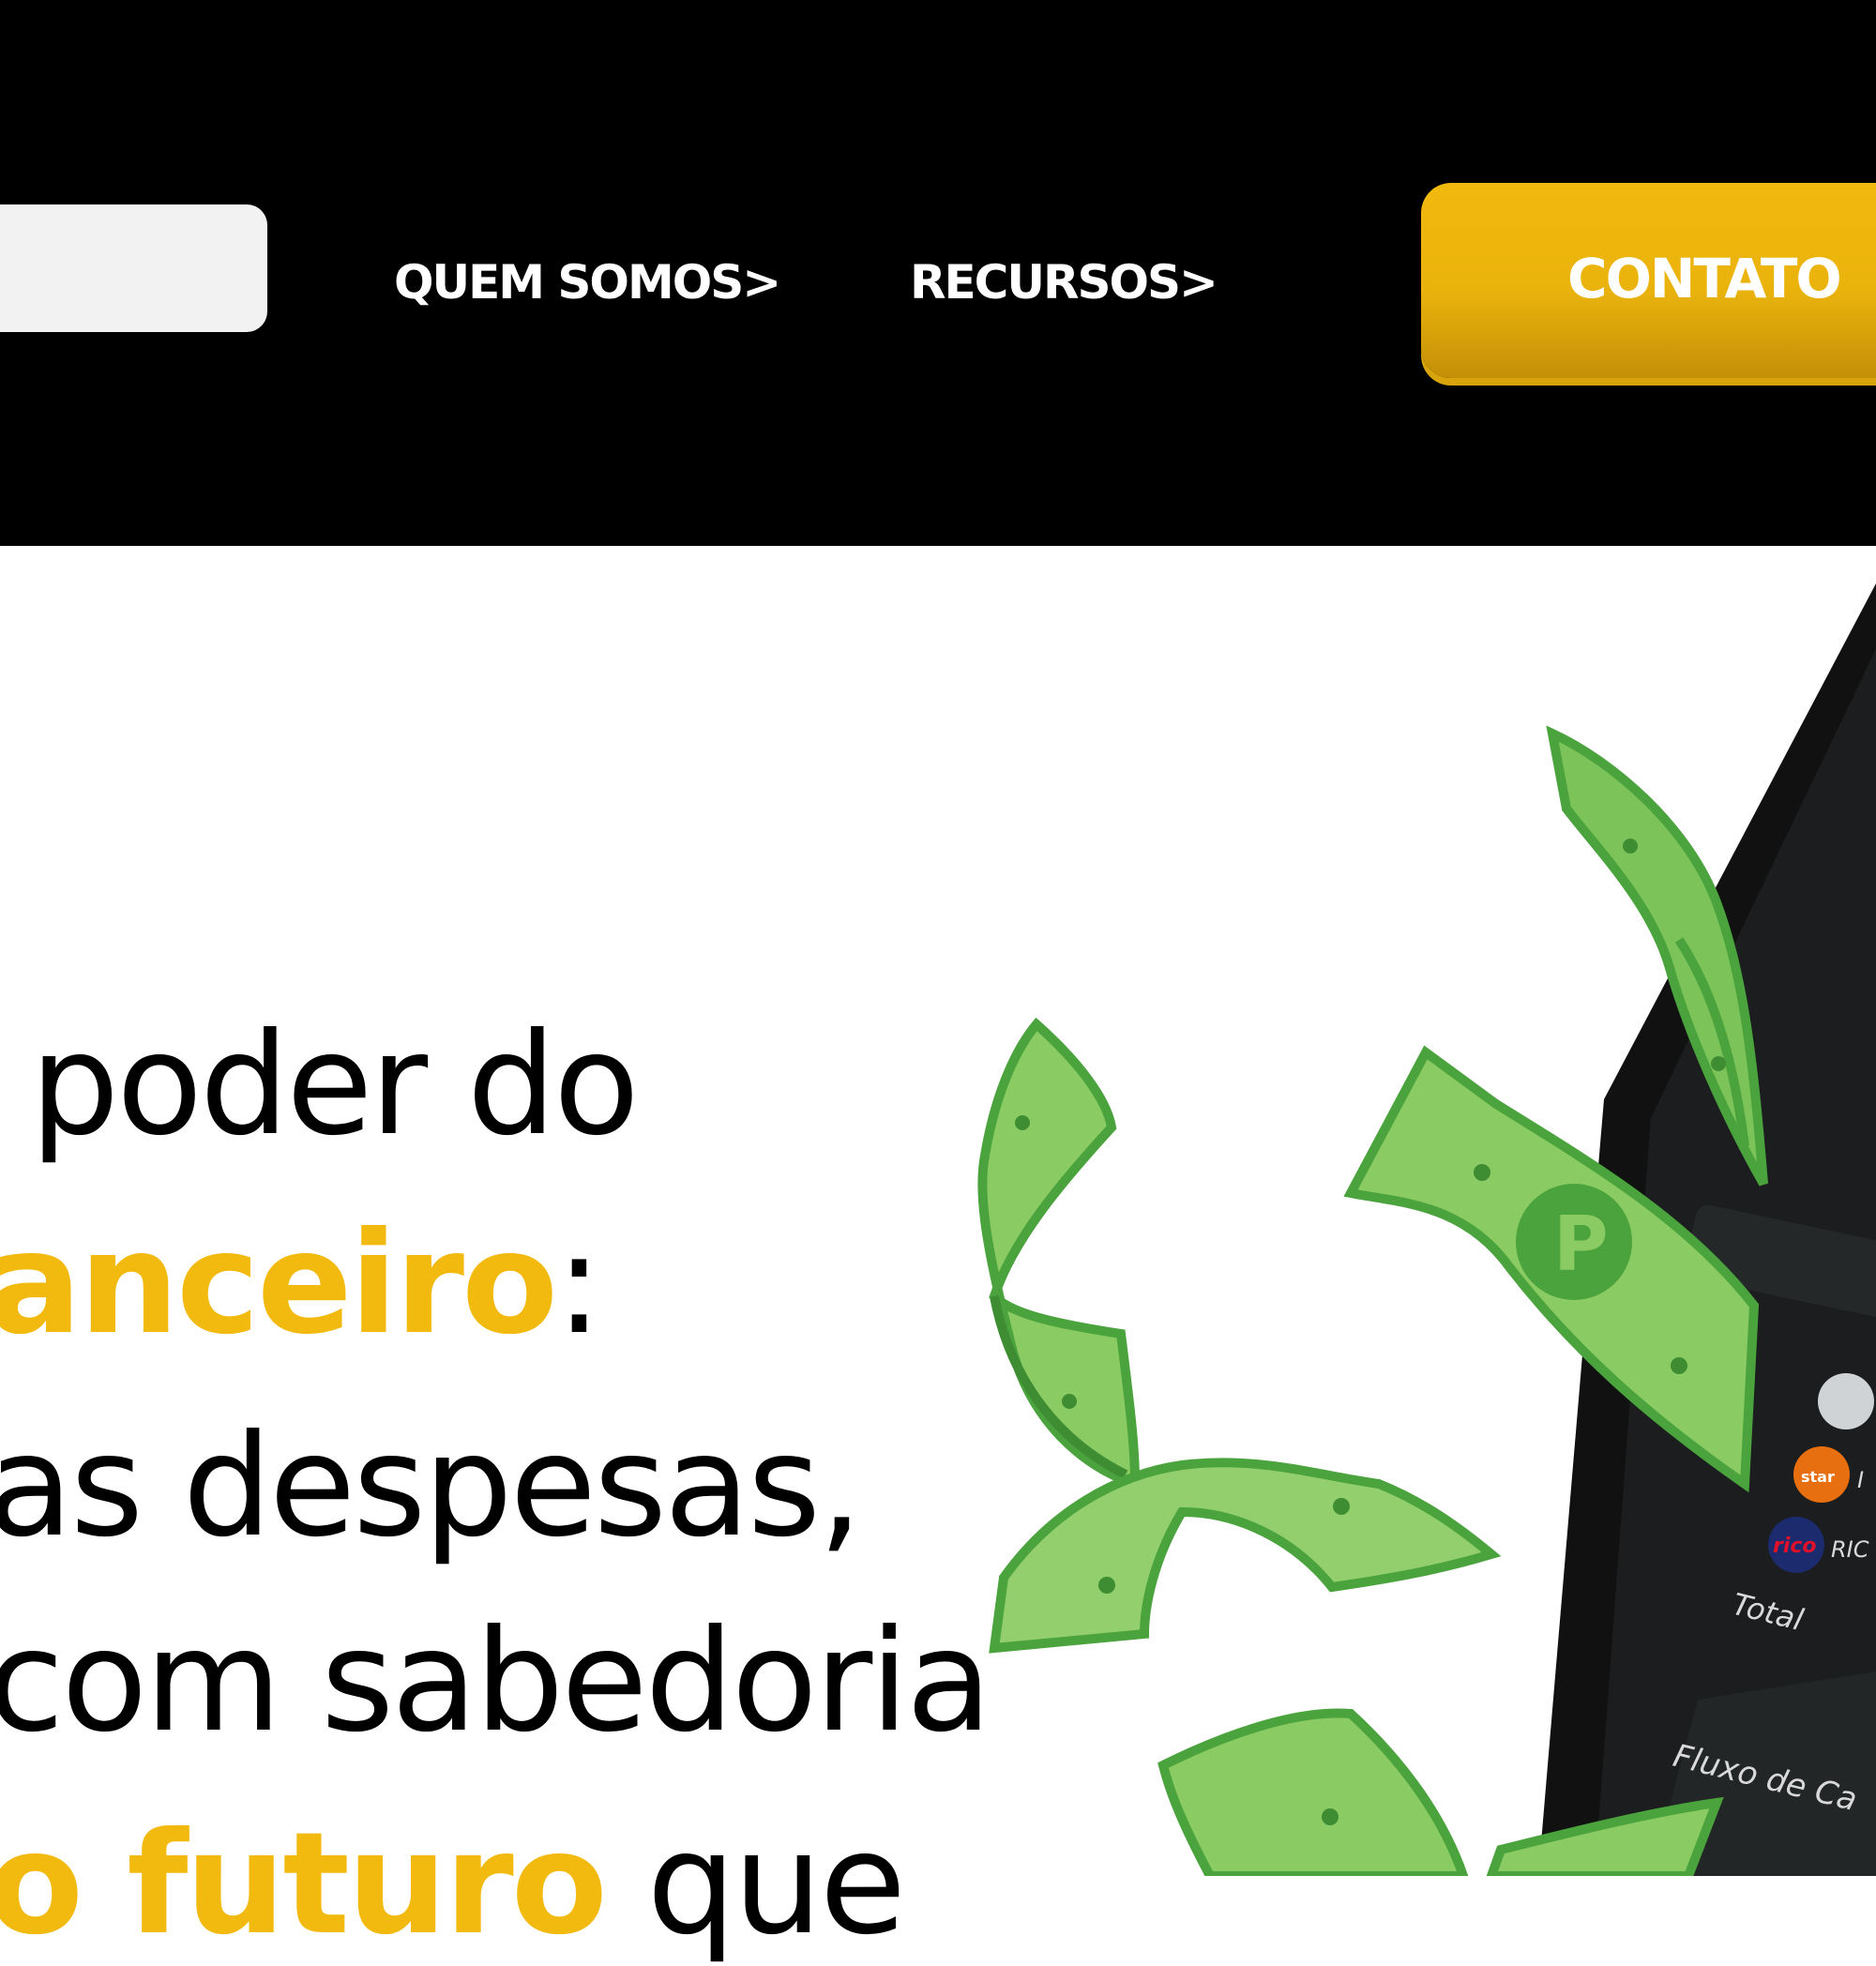 This screenshot has width=1876, height=1966. What do you see at coordinates (1818, 1477) in the screenshot?
I see `brand-badge-star: star` at bounding box center [1818, 1477].